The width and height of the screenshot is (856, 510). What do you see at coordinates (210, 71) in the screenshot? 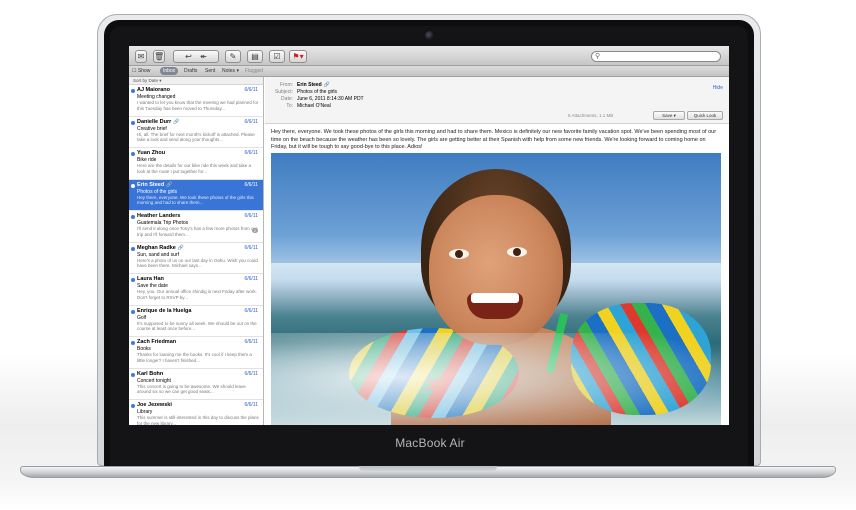
I see `favorite-sent: Sent` at bounding box center [210, 71].